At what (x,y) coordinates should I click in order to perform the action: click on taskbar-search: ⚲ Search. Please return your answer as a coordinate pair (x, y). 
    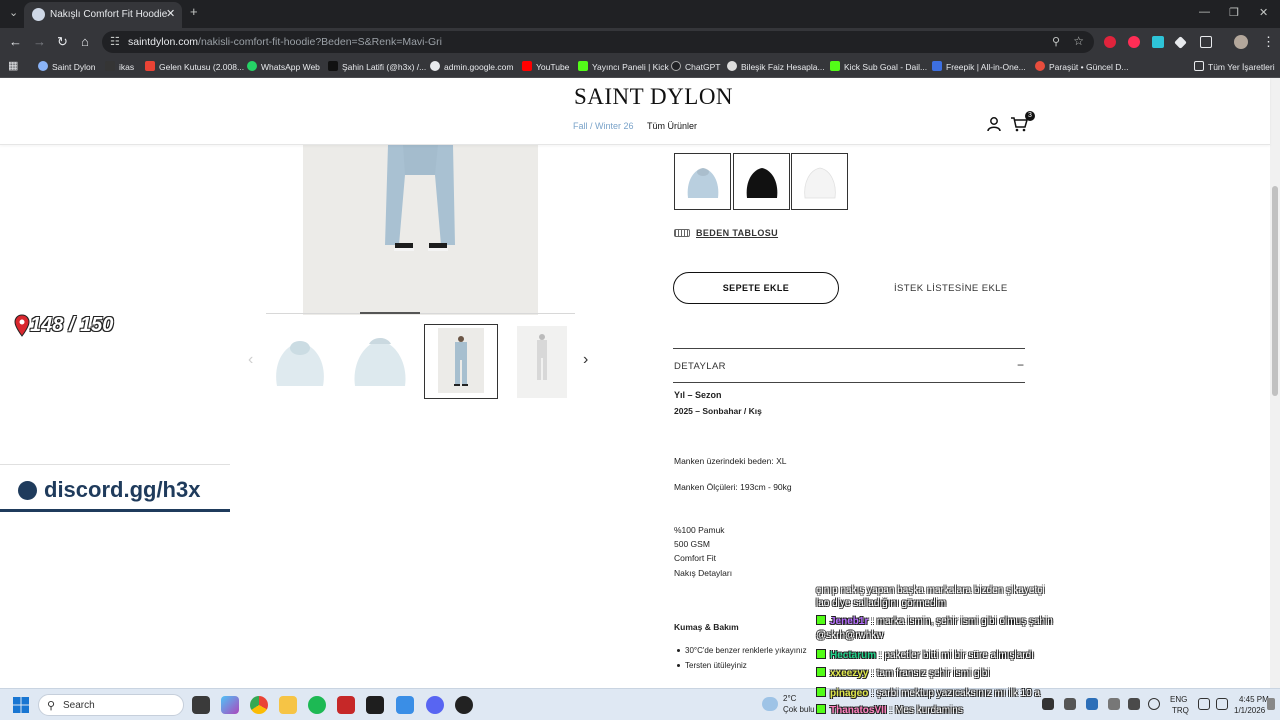
    Looking at the image, I should click on (111, 705).